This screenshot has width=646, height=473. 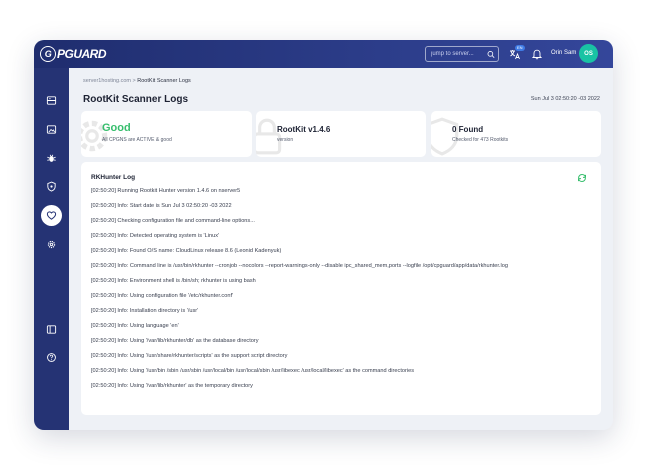 What do you see at coordinates (468, 129) in the screenshot?
I see `found-value: 0 Found` at bounding box center [468, 129].